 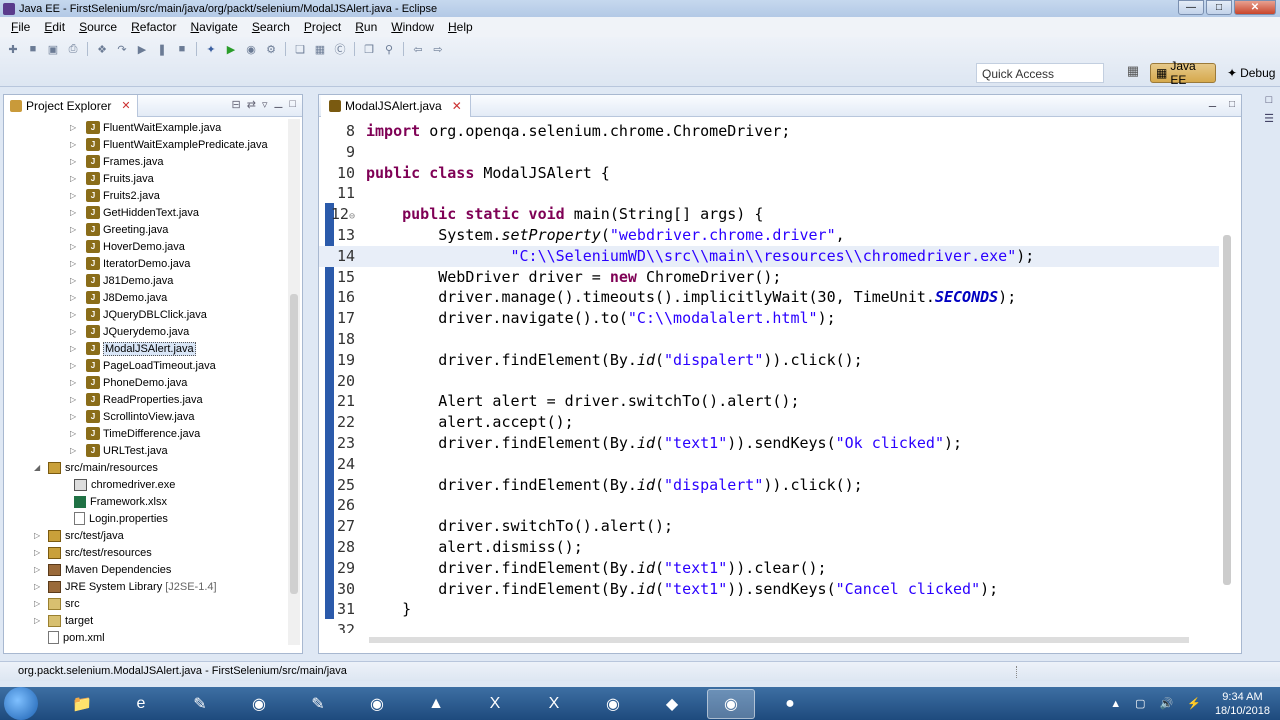 What do you see at coordinates (1040, 73) in the screenshot?
I see `quick-access-input: Quick Access` at bounding box center [1040, 73].